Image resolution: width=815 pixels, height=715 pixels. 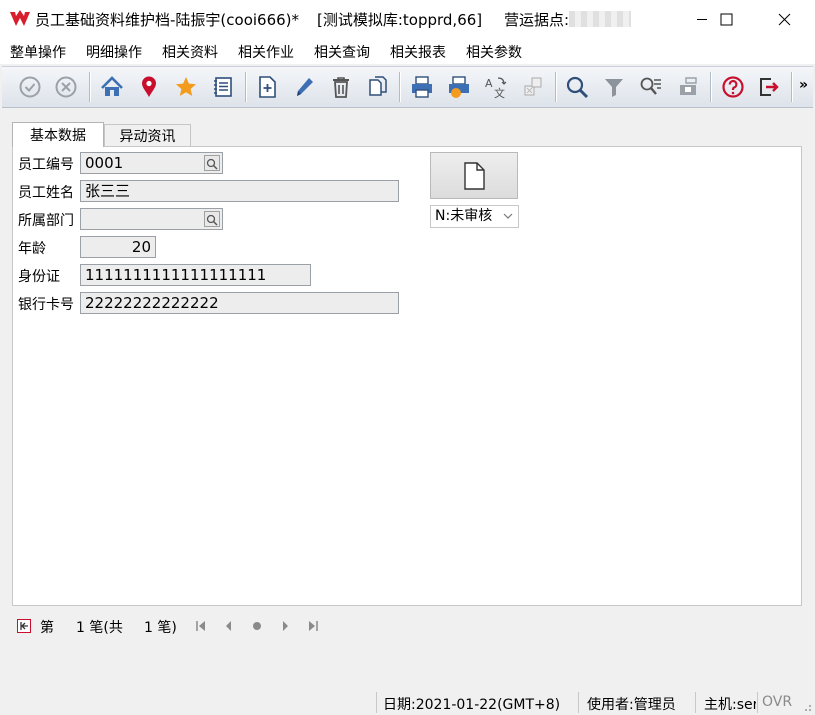 I want to click on maximize-button, so click(x=726, y=19).